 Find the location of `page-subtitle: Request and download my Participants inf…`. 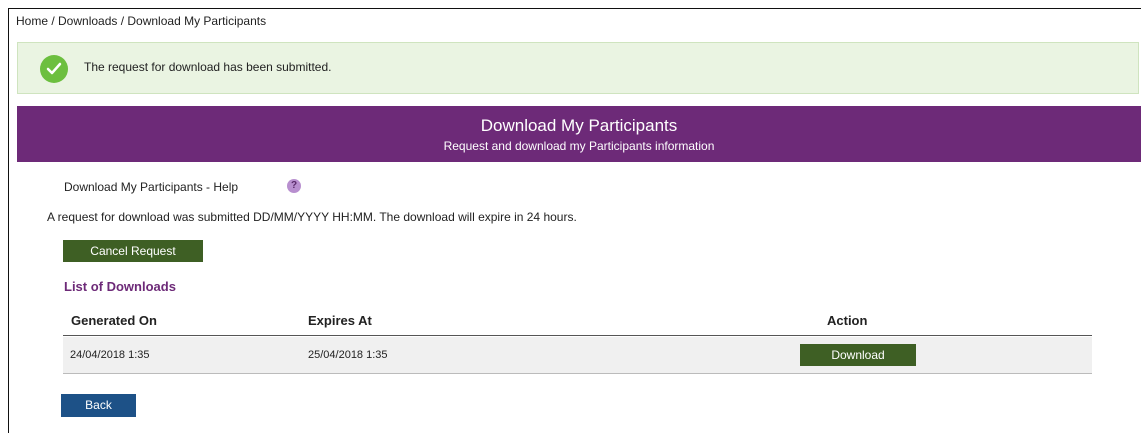

page-subtitle: Request and download my Participants inf… is located at coordinates (579, 146).